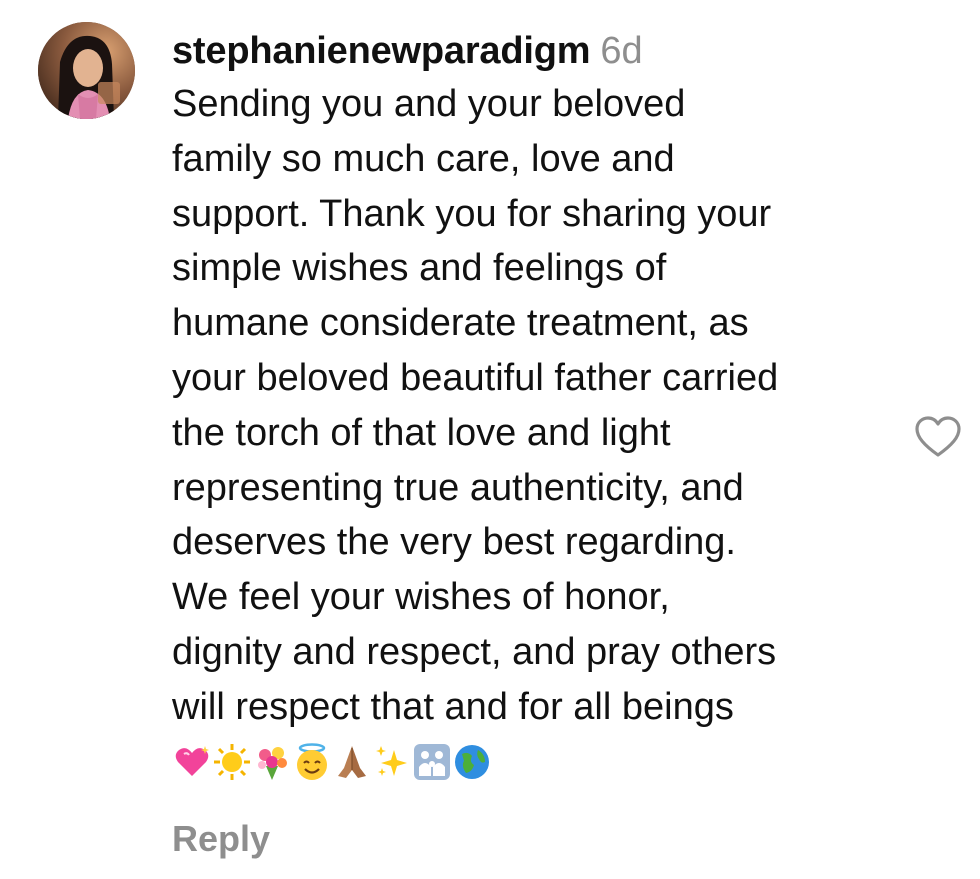  What do you see at coordinates (460, 323) in the screenshot?
I see `comment-text-line: humane considerate treatment, as` at bounding box center [460, 323].